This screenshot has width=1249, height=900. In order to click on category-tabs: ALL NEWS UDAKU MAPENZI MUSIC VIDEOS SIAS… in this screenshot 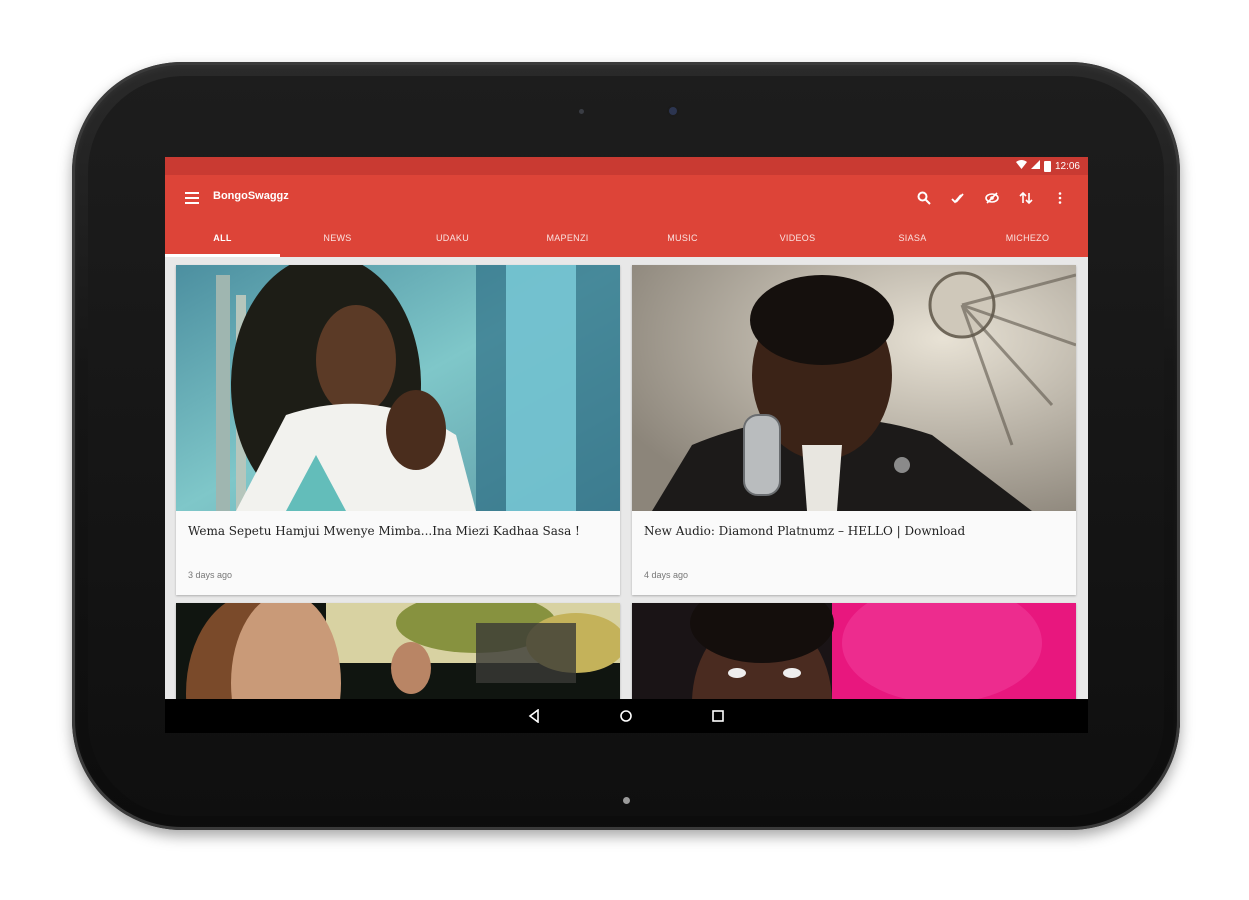, I will do `click(626, 240)`.